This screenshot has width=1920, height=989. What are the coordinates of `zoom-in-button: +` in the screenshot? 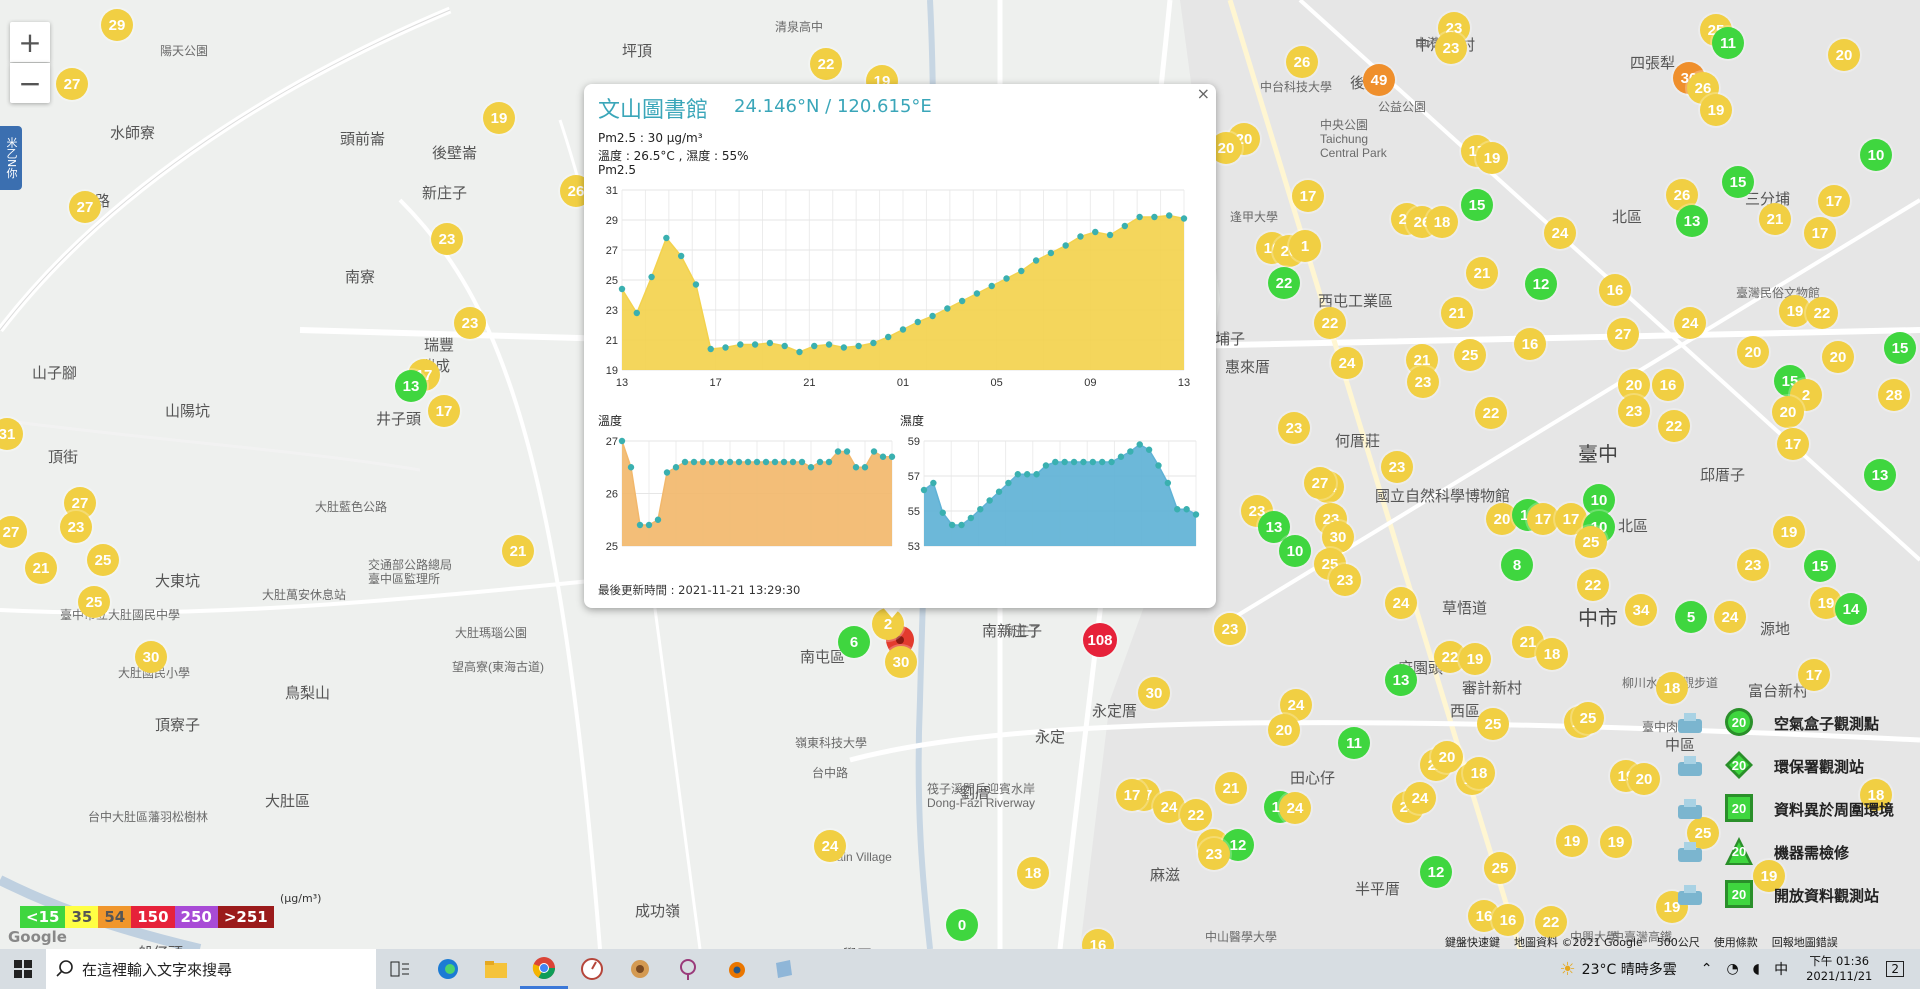 It's located at (30, 42).